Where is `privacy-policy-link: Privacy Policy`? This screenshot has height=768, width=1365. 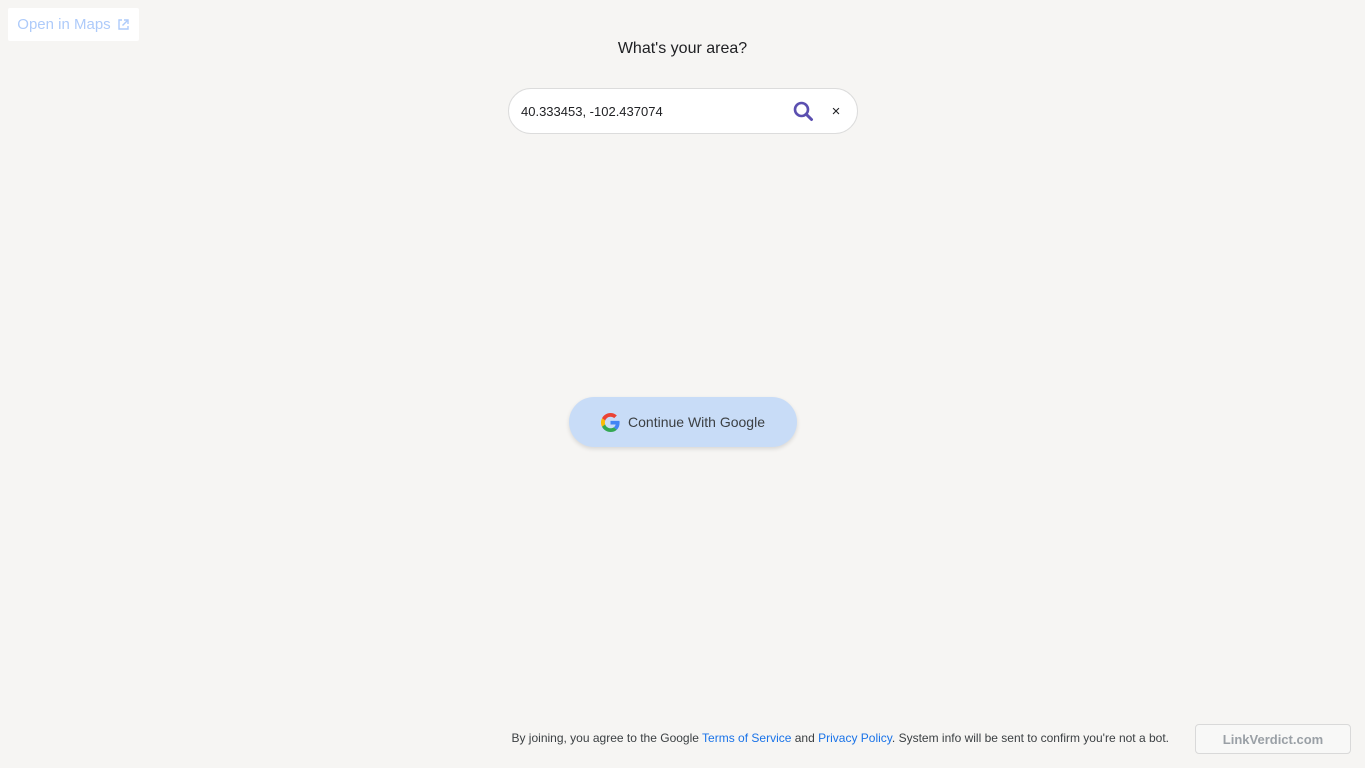
privacy-policy-link: Privacy Policy is located at coordinates (855, 738).